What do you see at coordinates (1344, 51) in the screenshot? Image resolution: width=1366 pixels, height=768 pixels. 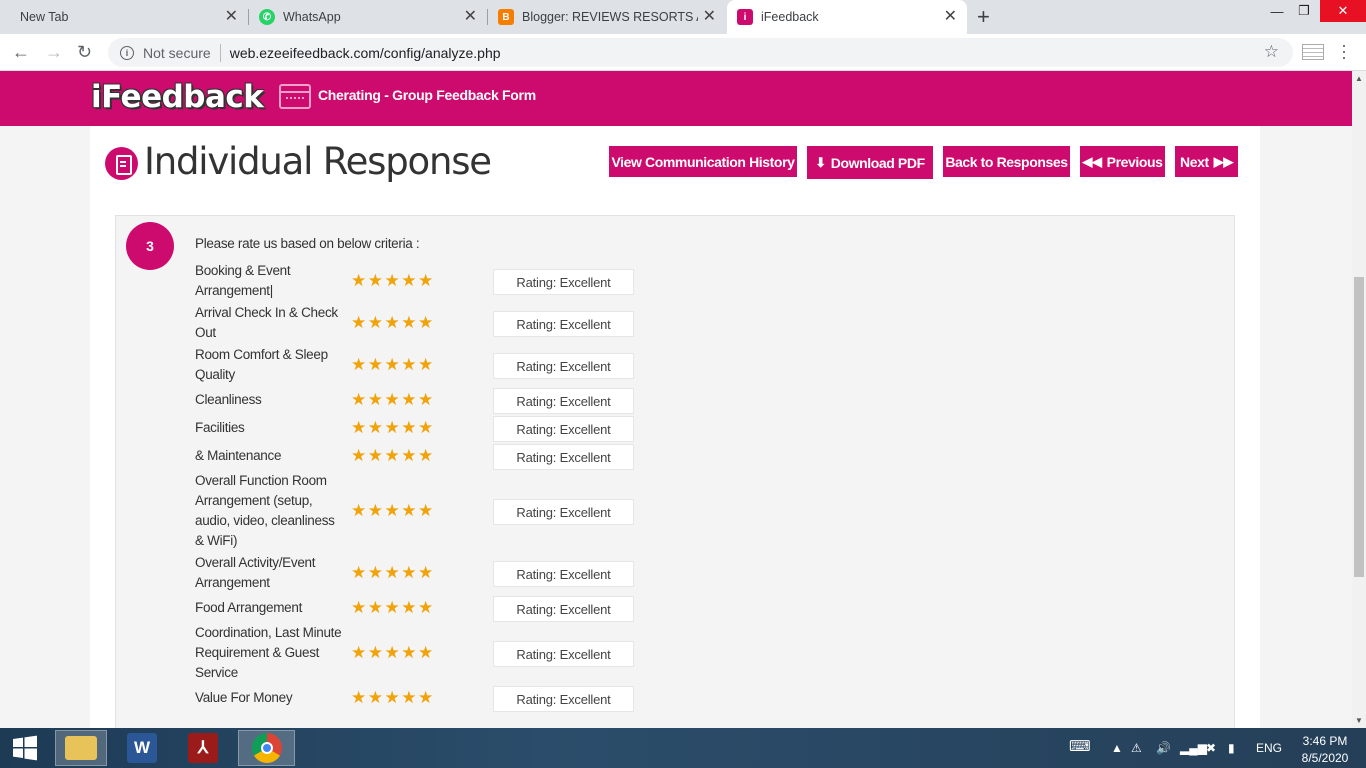 I see `menu-kebab-icon: · · ·` at bounding box center [1344, 51].